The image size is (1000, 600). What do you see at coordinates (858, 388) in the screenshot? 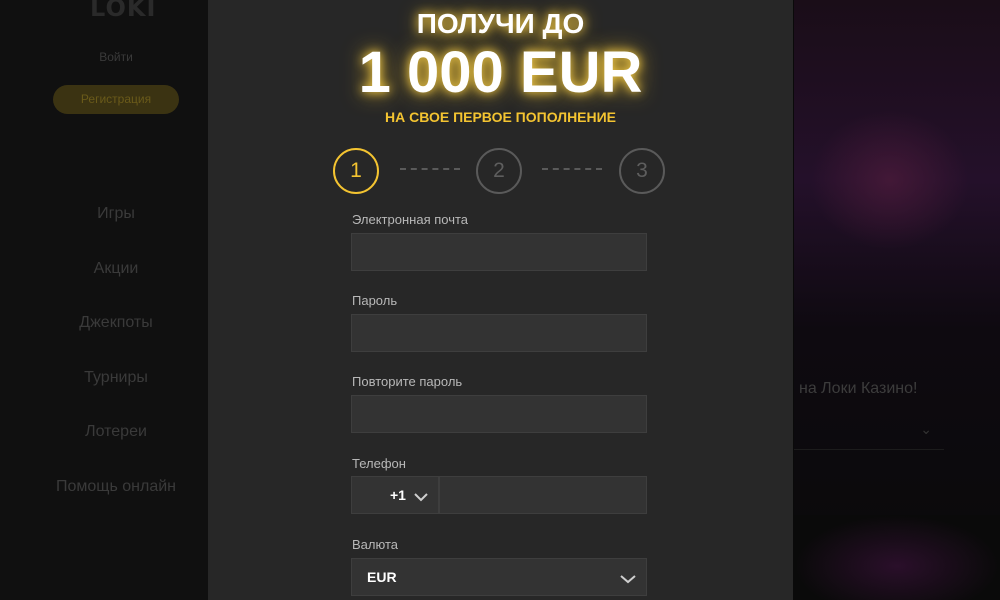
I see `background-welcome-text: на Локи Казино!` at bounding box center [858, 388].